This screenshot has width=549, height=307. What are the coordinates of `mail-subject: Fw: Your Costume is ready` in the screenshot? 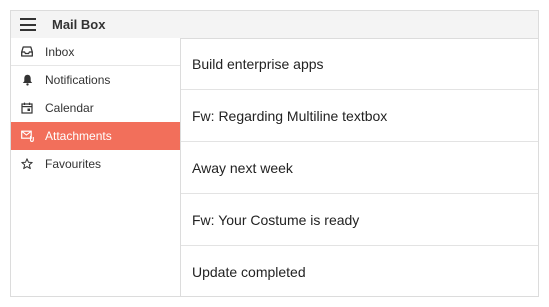 It's located at (276, 219).